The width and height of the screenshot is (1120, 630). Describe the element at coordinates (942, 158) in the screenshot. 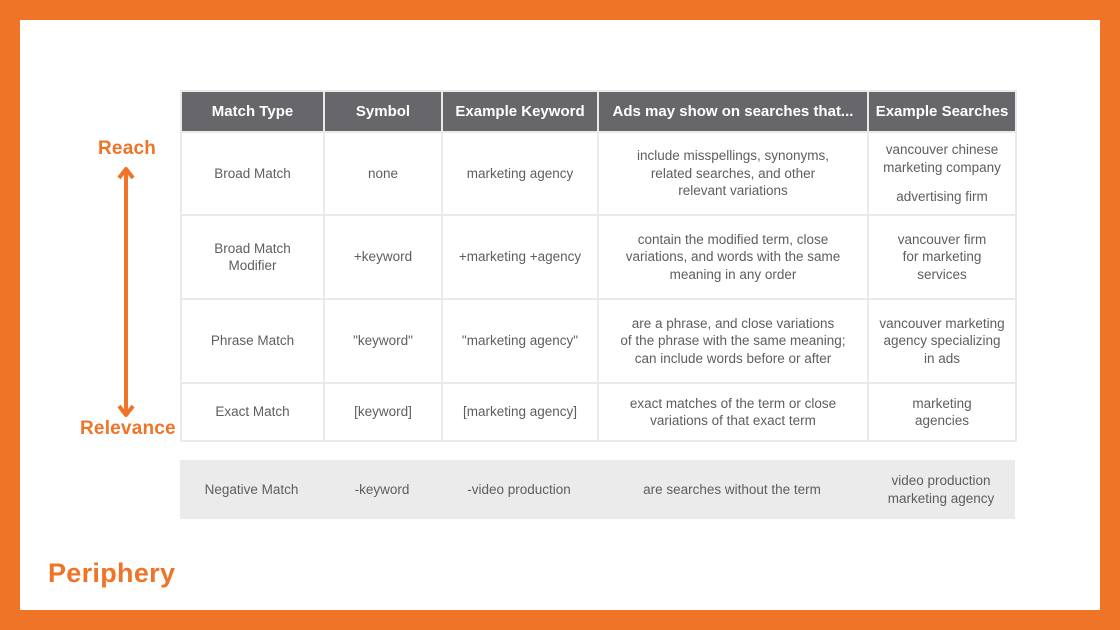

I see `example-search-text: vancouver chinese marketing company` at that location.